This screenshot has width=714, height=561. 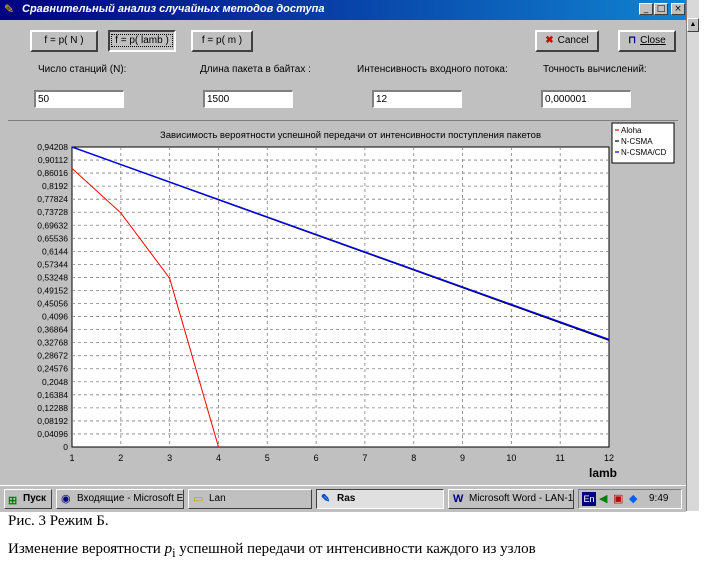 I want to click on x-tick-label: 7, so click(x=364, y=458).